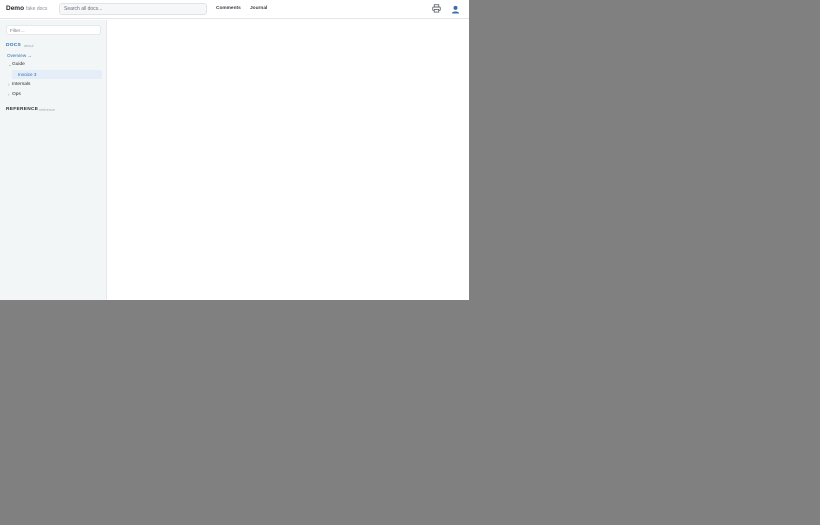 Image resolution: width=820 pixels, height=525 pixels. What do you see at coordinates (258, 8) in the screenshot?
I see `nav-journal-link: Journal` at bounding box center [258, 8].